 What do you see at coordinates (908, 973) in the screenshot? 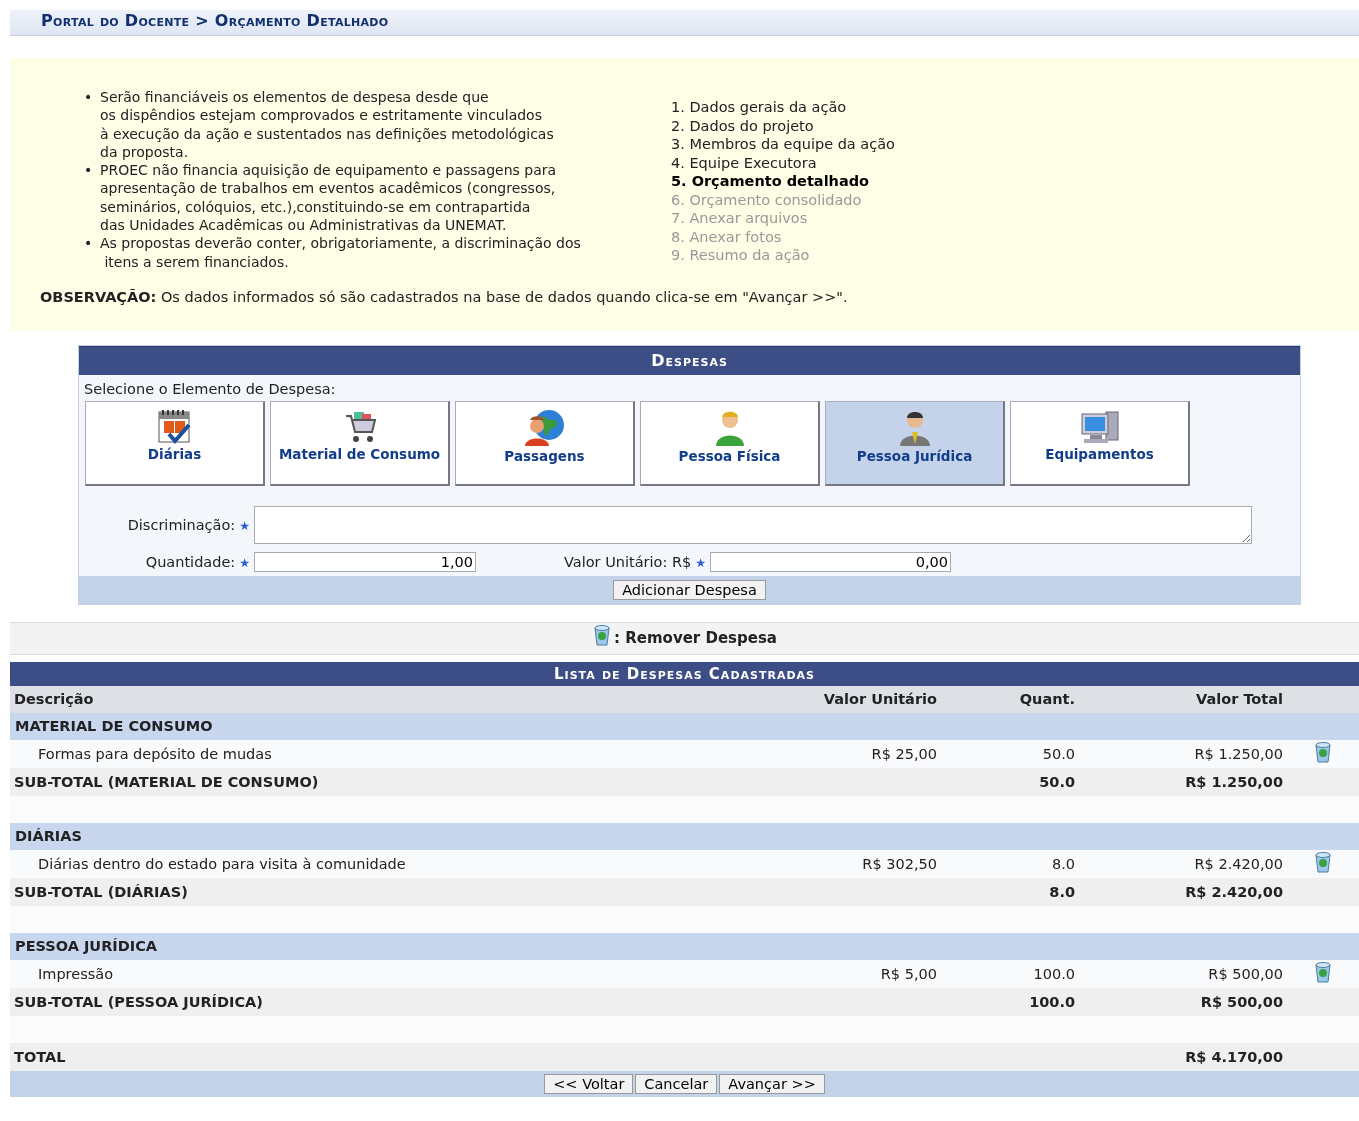
I see `table-cell: R$ 5,00` at bounding box center [908, 973].